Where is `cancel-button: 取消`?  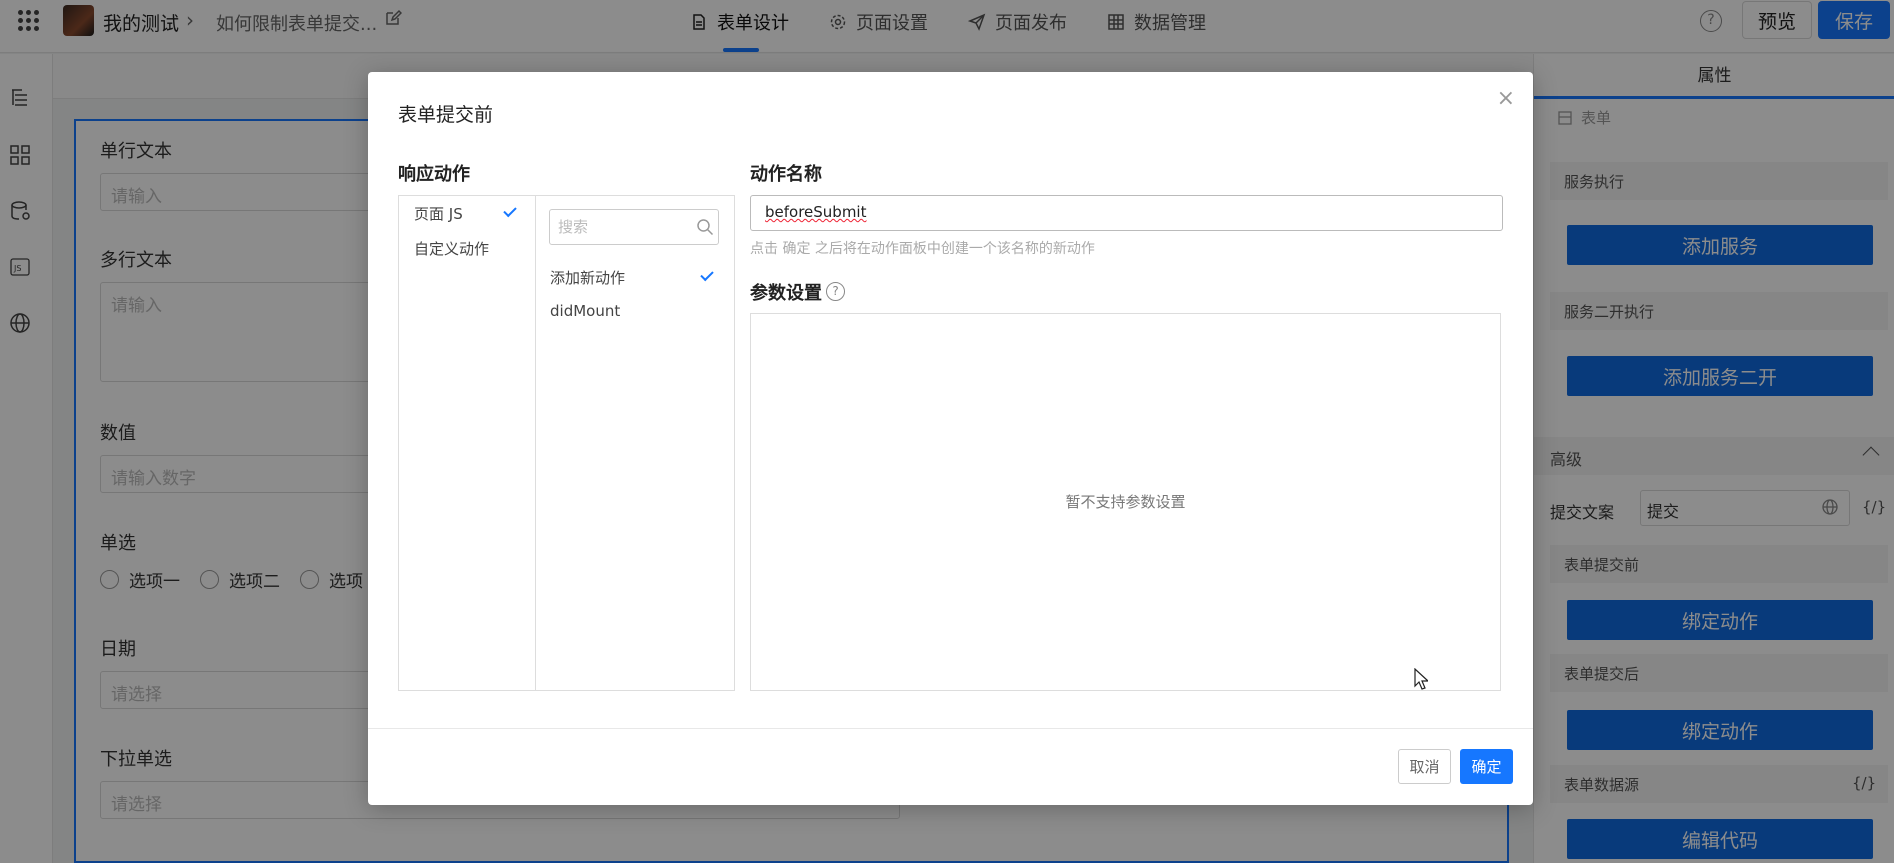 cancel-button: 取消 is located at coordinates (1424, 766).